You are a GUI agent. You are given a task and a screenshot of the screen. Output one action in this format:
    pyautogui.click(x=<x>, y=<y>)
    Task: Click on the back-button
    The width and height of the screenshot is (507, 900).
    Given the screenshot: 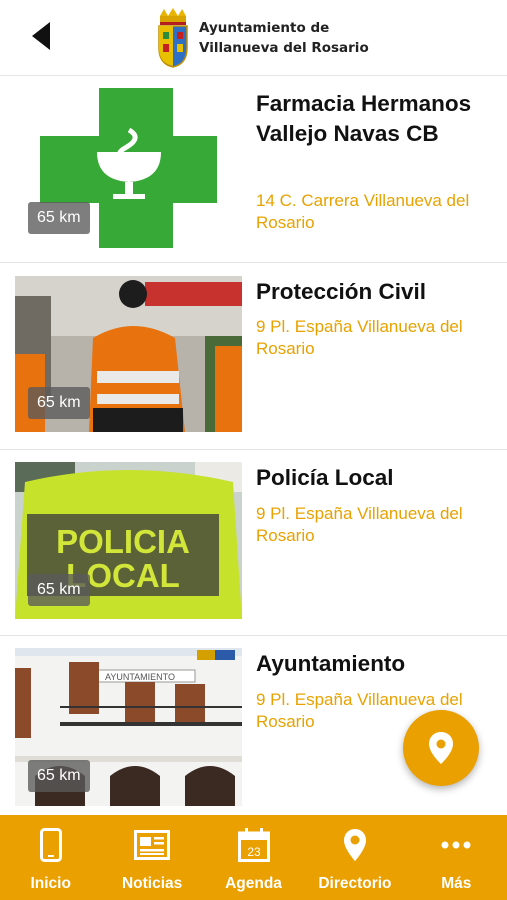 What is the action you would take?
    pyautogui.click(x=41, y=36)
    